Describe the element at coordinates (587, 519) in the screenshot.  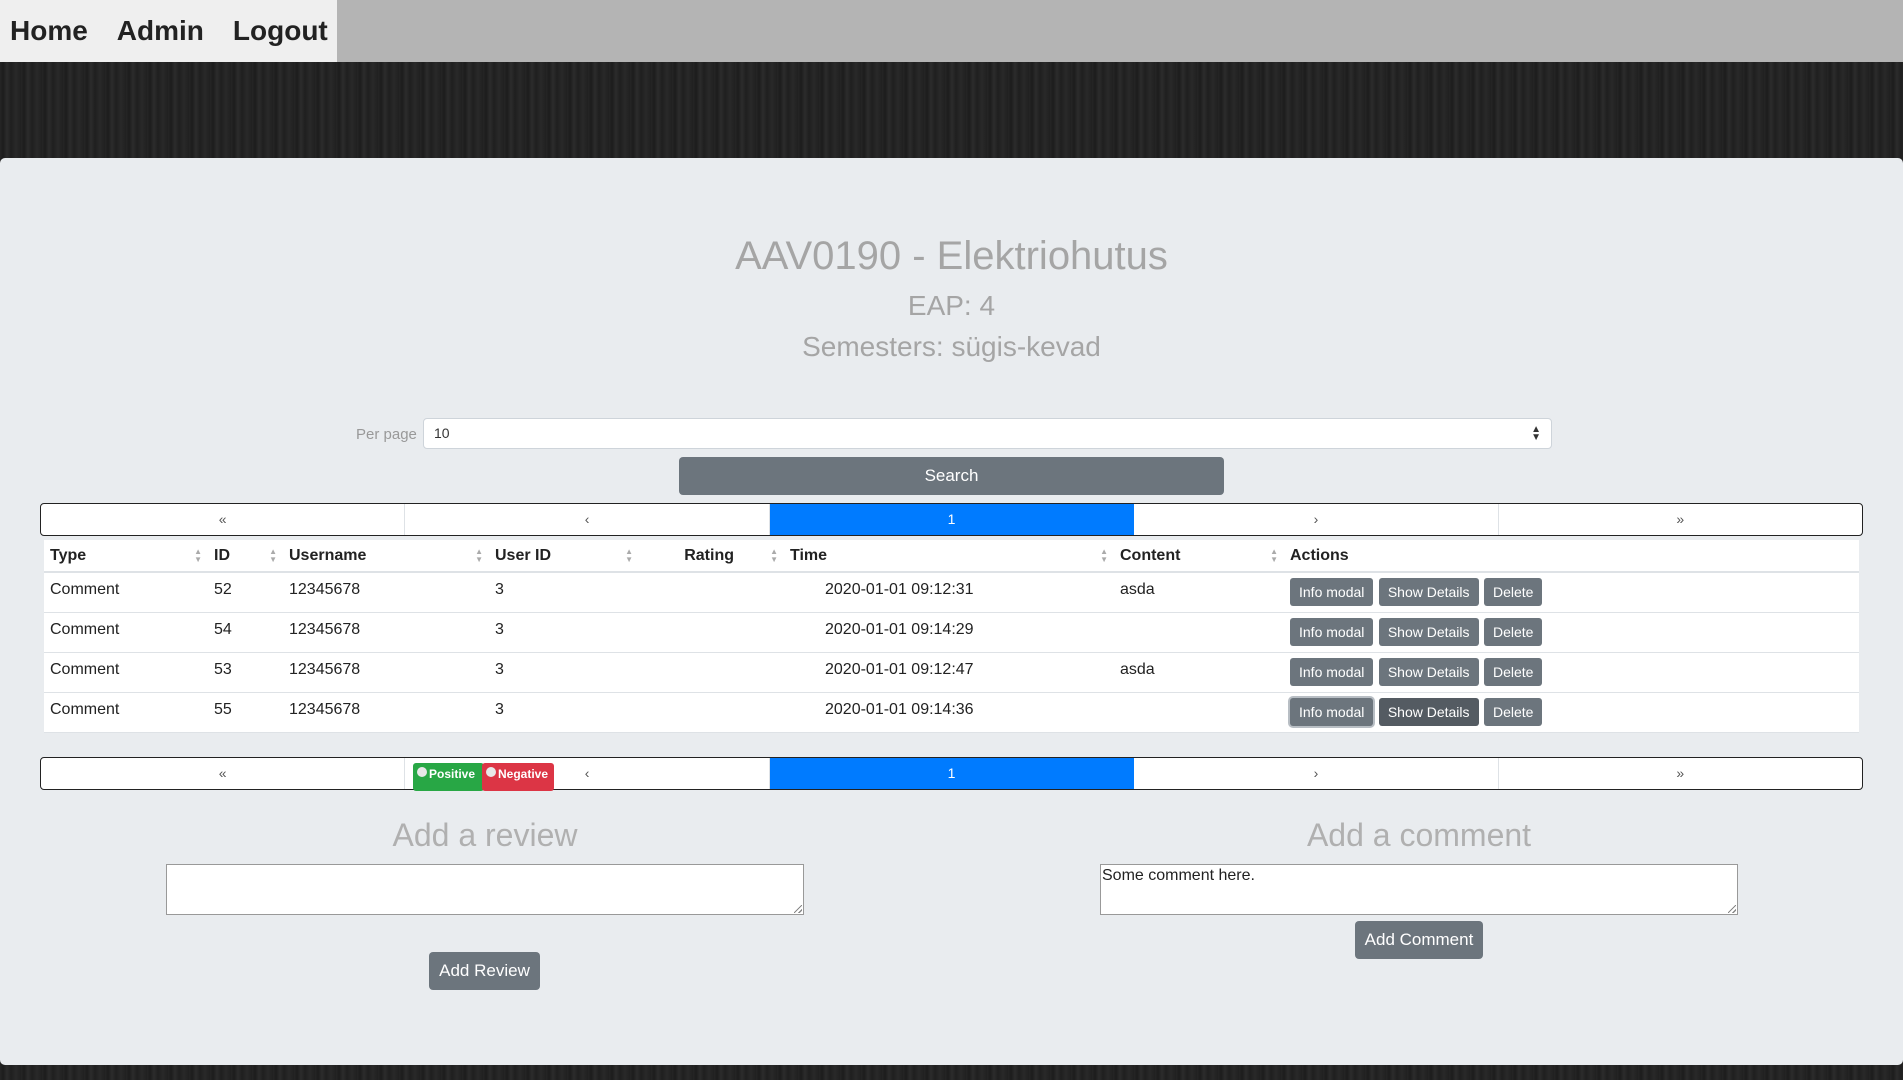
I see `page-prev-button: ‹` at that location.